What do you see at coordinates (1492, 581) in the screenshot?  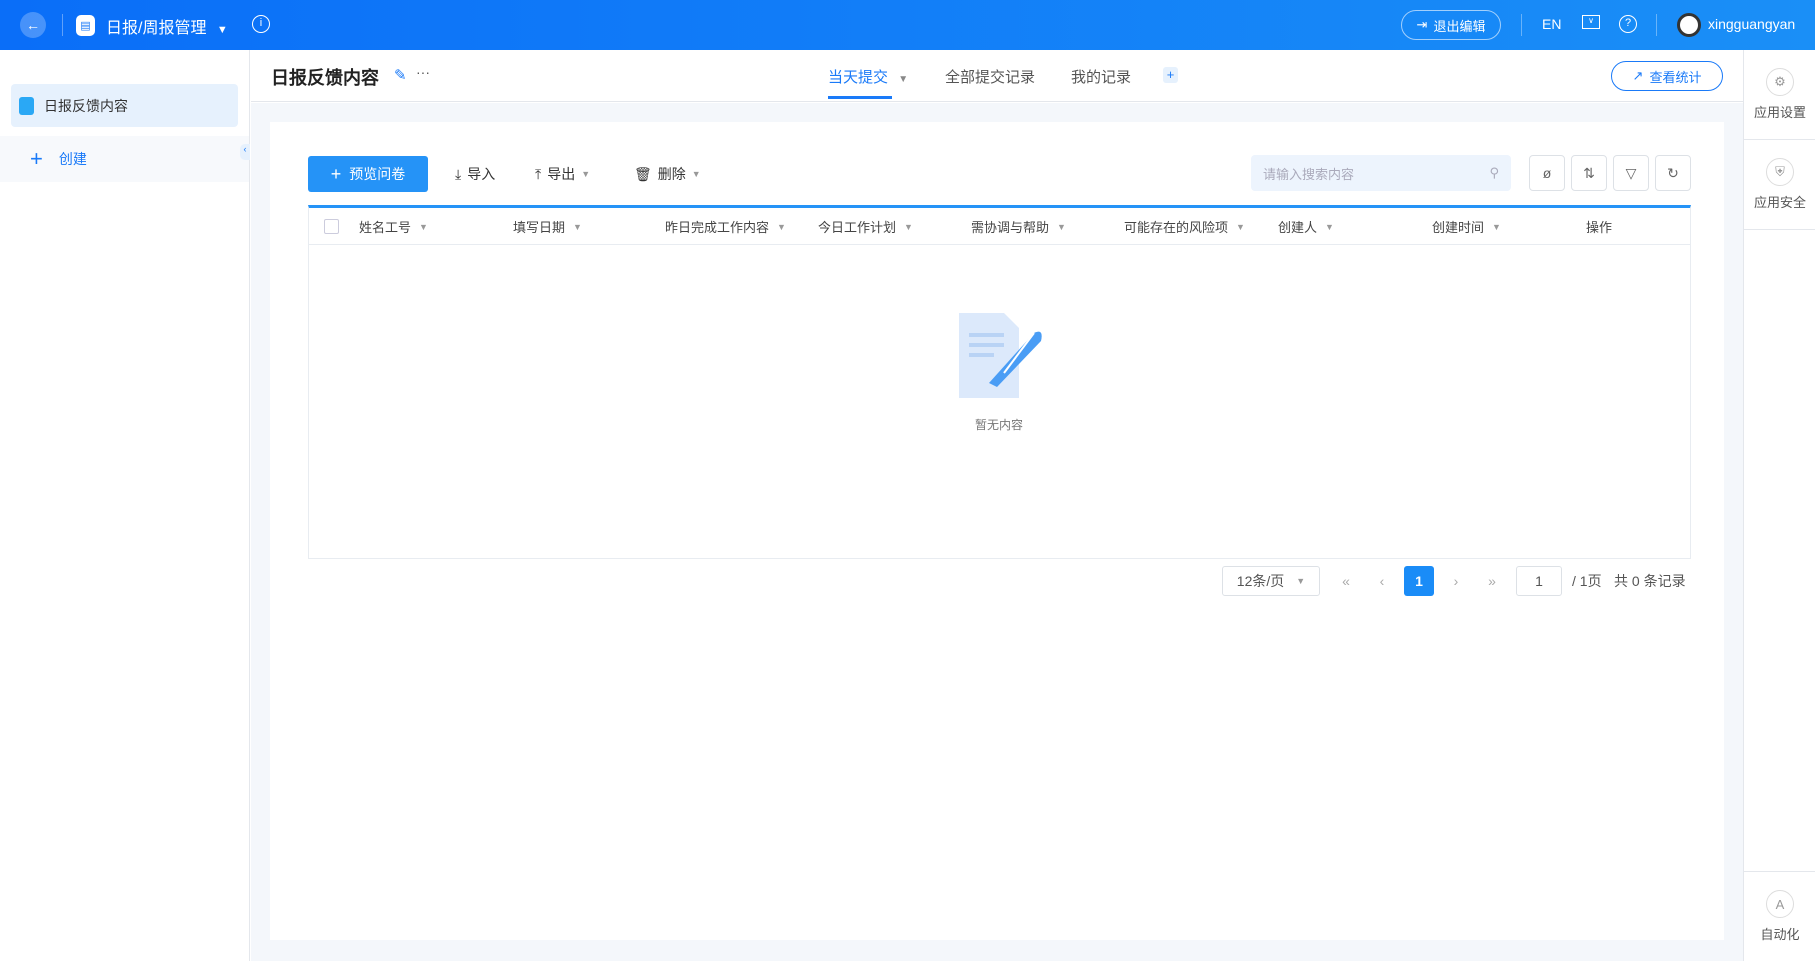 I see `last-page-icon: »` at bounding box center [1492, 581].